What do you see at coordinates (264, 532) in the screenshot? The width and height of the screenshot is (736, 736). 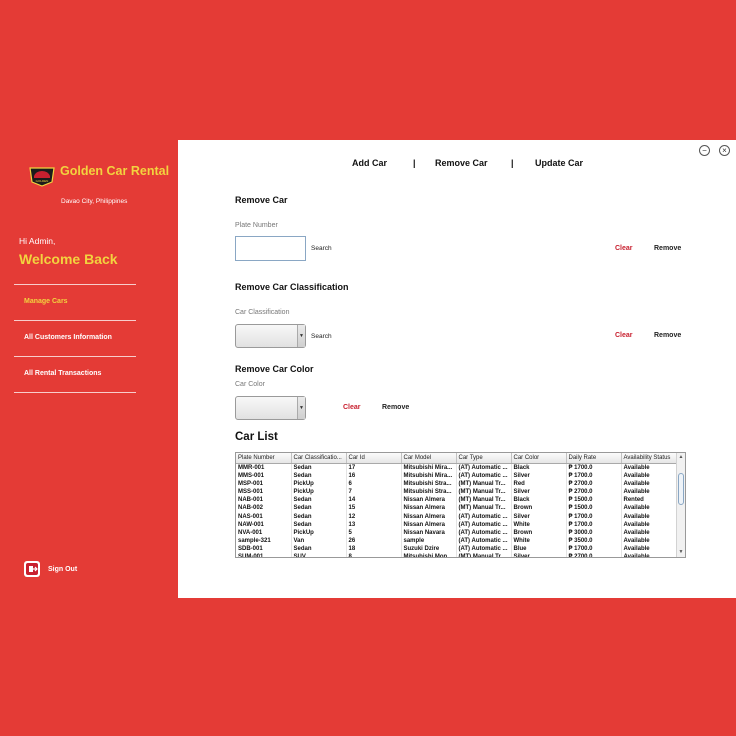 I see `table-cell: NVA-001` at bounding box center [264, 532].